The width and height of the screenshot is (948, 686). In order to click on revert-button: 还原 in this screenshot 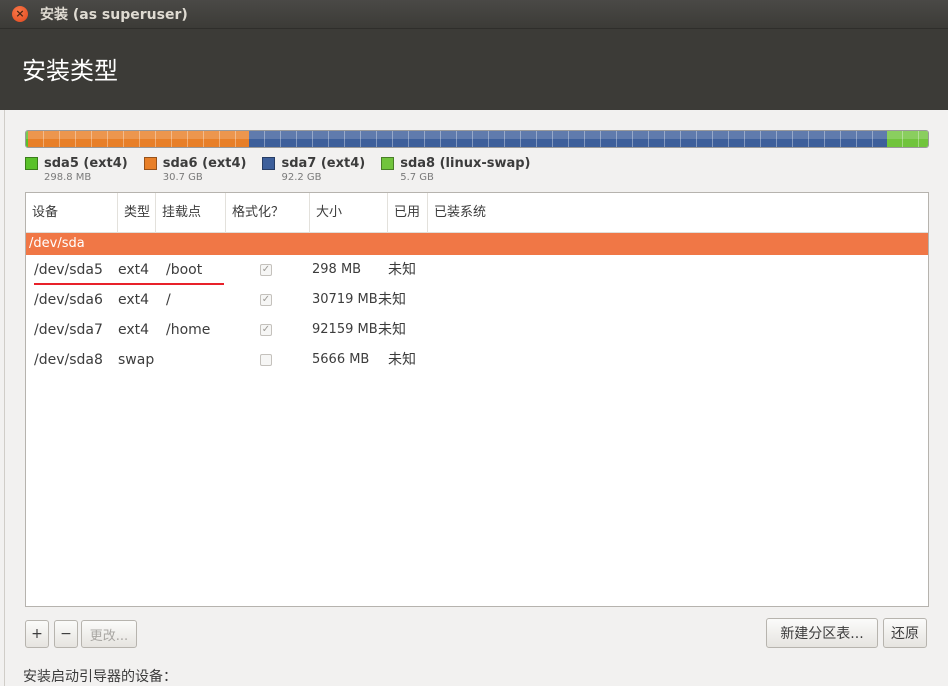, I will do `click(905, 633)`.